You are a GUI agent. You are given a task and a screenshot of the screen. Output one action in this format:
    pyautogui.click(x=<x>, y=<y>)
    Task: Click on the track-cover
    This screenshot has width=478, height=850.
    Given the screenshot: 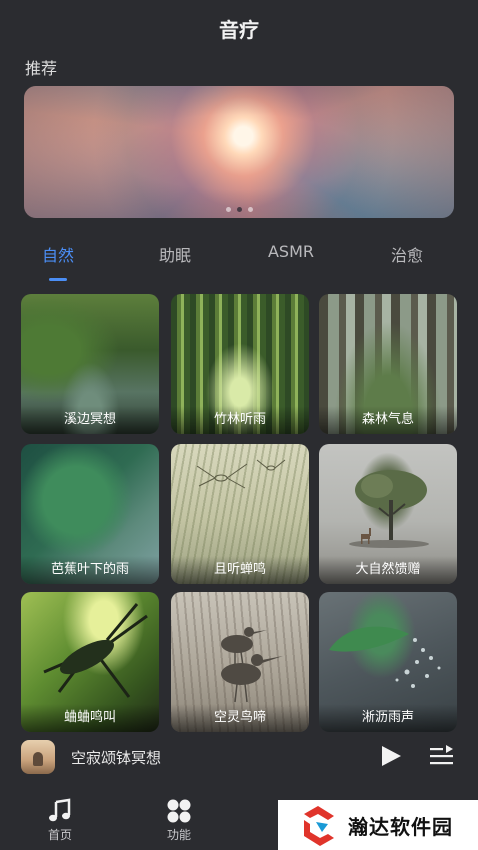 What is the action you would take?
    pyautogui.click(x=38, y=757)
    